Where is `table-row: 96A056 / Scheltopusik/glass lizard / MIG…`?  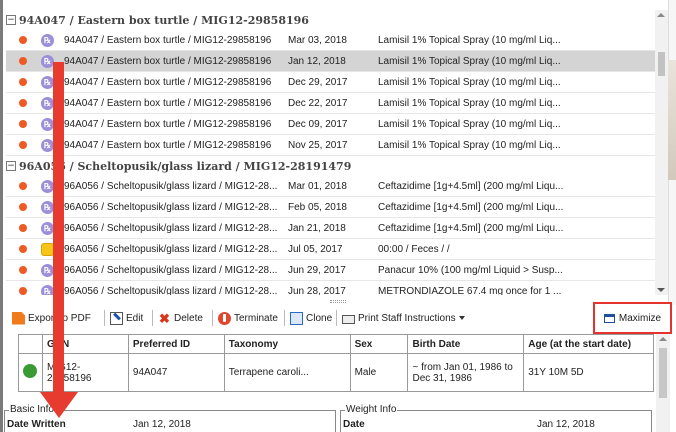
table-row: 96A056 / Scheltopusik/glass lizard / MIG… is located at coordinates (330, 249).